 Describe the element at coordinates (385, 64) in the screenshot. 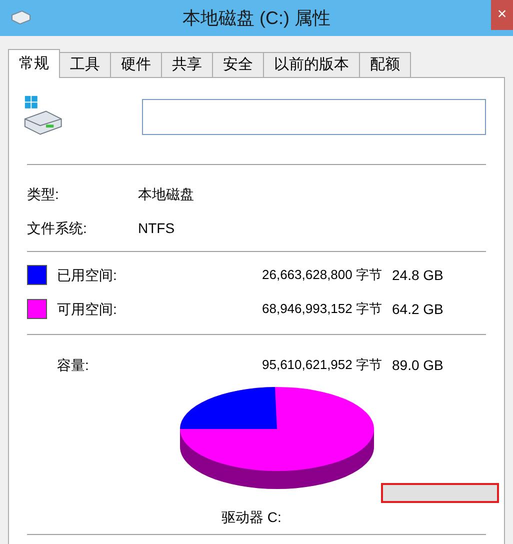

I see `tab: 配额` at that location.